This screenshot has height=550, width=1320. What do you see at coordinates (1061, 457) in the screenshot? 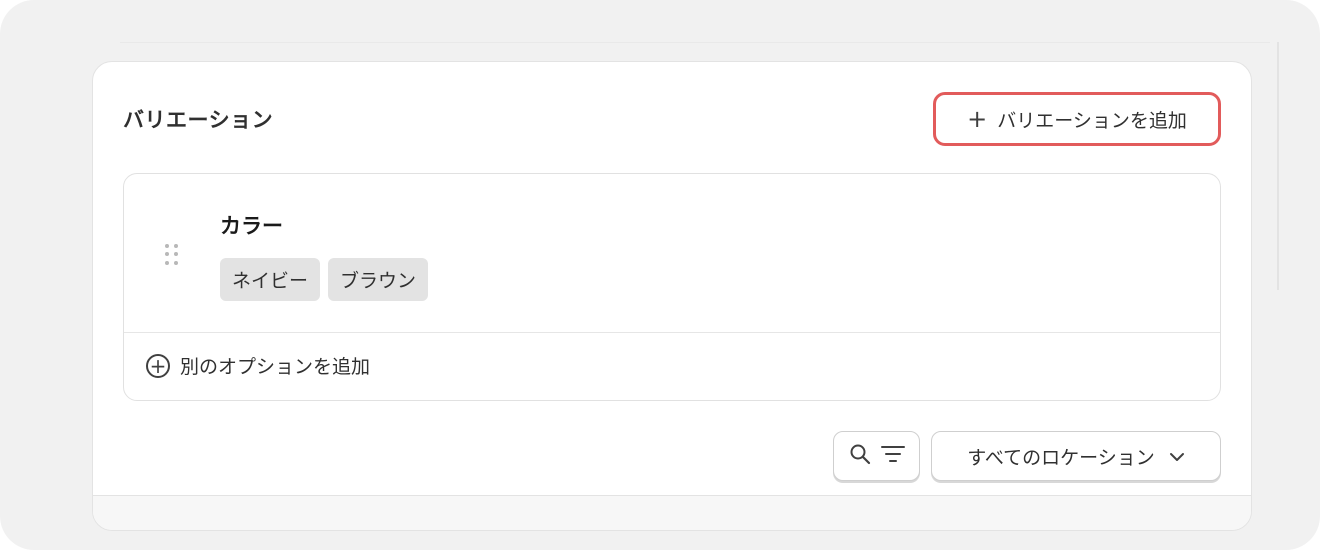
I see `location-select-value: すべてのロケーション` at bounding box center [1061, 457].